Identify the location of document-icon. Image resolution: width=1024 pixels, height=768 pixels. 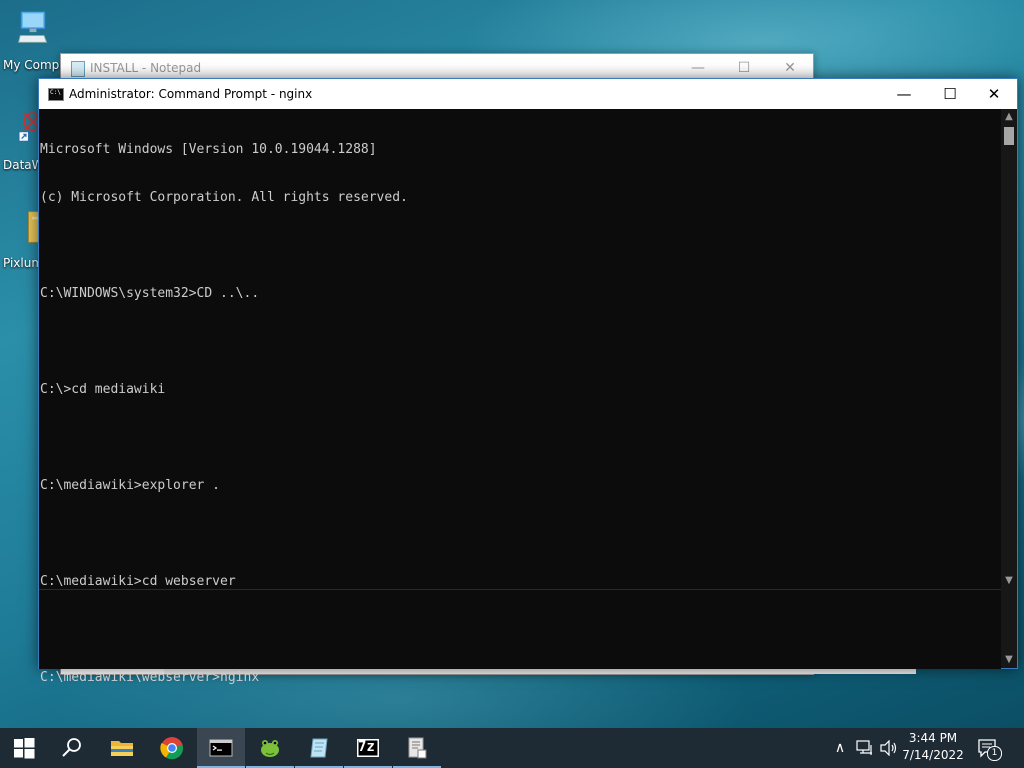
(417, 748).